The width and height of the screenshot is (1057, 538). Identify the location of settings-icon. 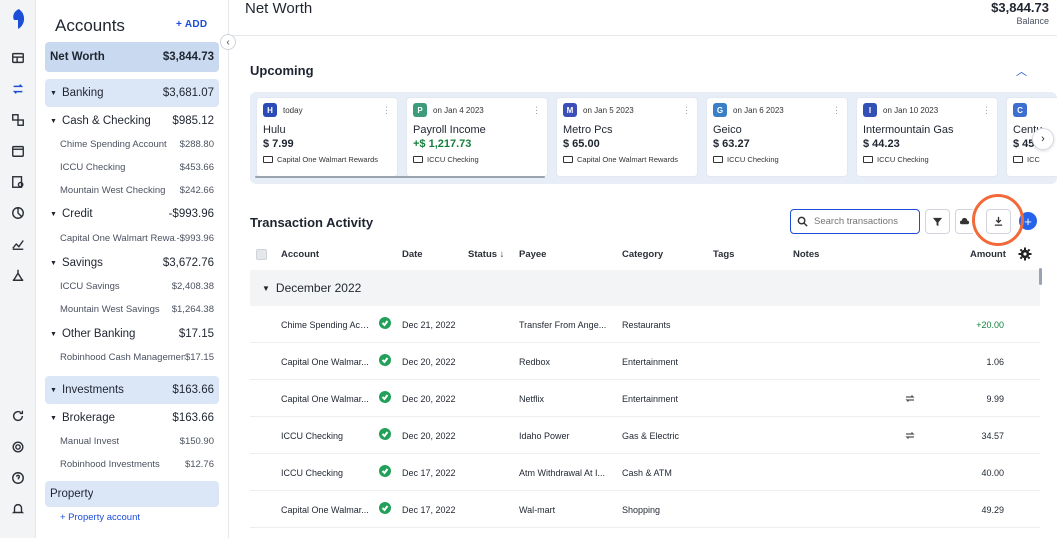
(18, 447).